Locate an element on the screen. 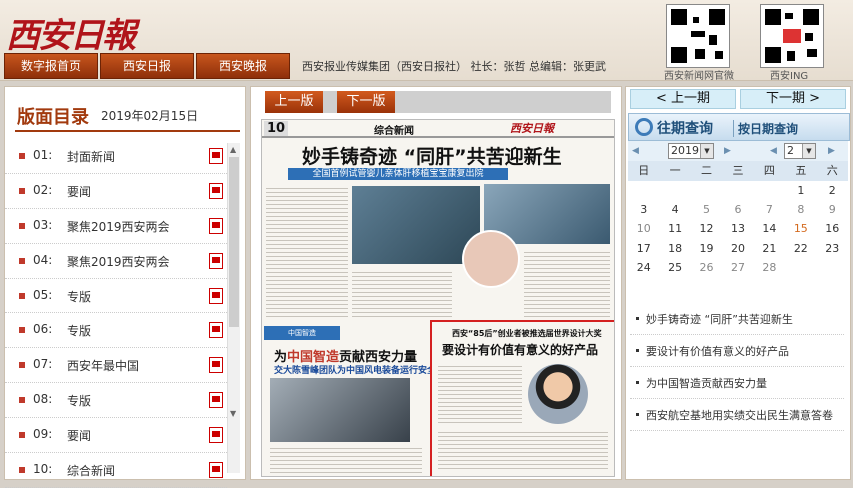 This screenshot has height=488, width=853. list-item: 08: 专版 is located at coordinates (116, 401).